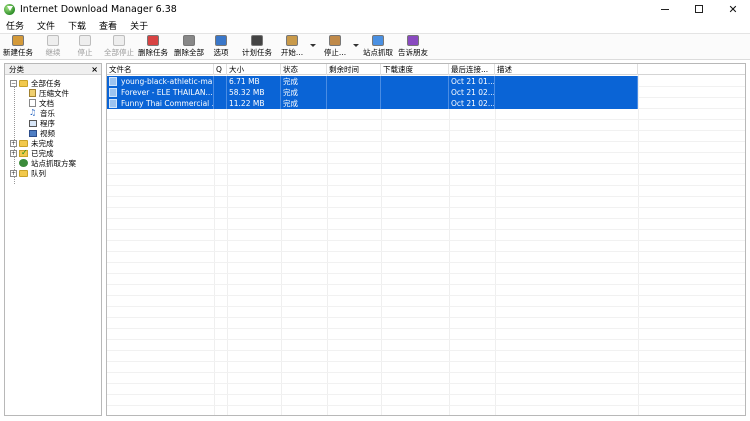 The height and width of the screenshot is (421, 750). What do you see at coordinates (160, 69) in the screenshot?
I see `column-header-0: 文件名` at bounding box center [160, 69].